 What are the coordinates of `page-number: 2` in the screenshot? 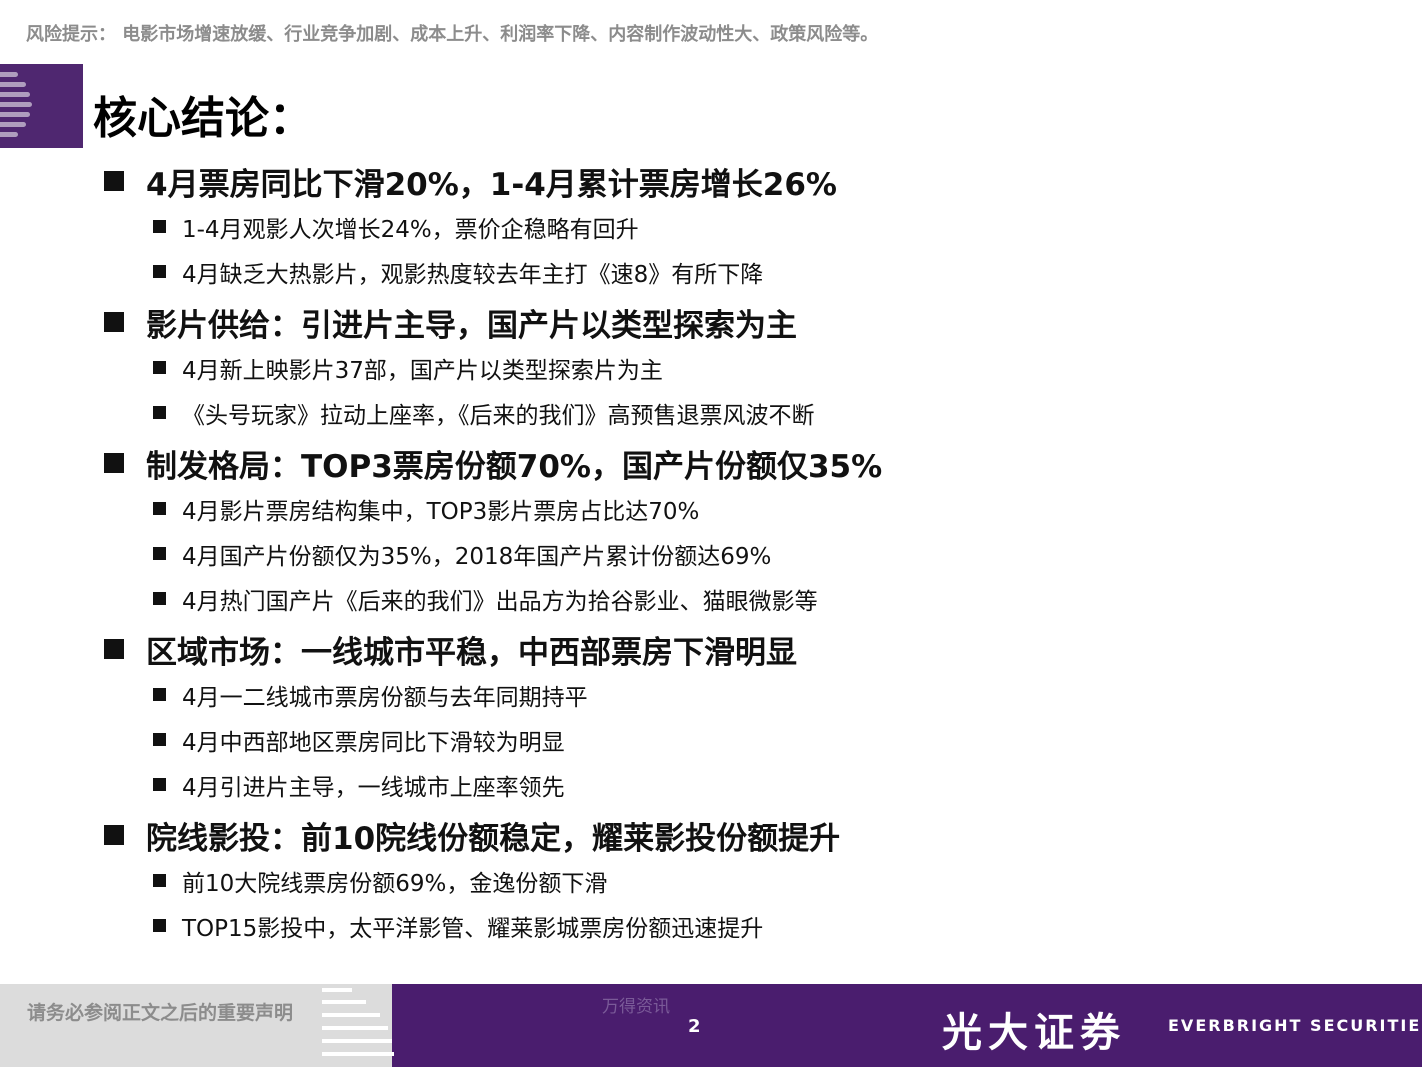 It's located at (694, 1026).